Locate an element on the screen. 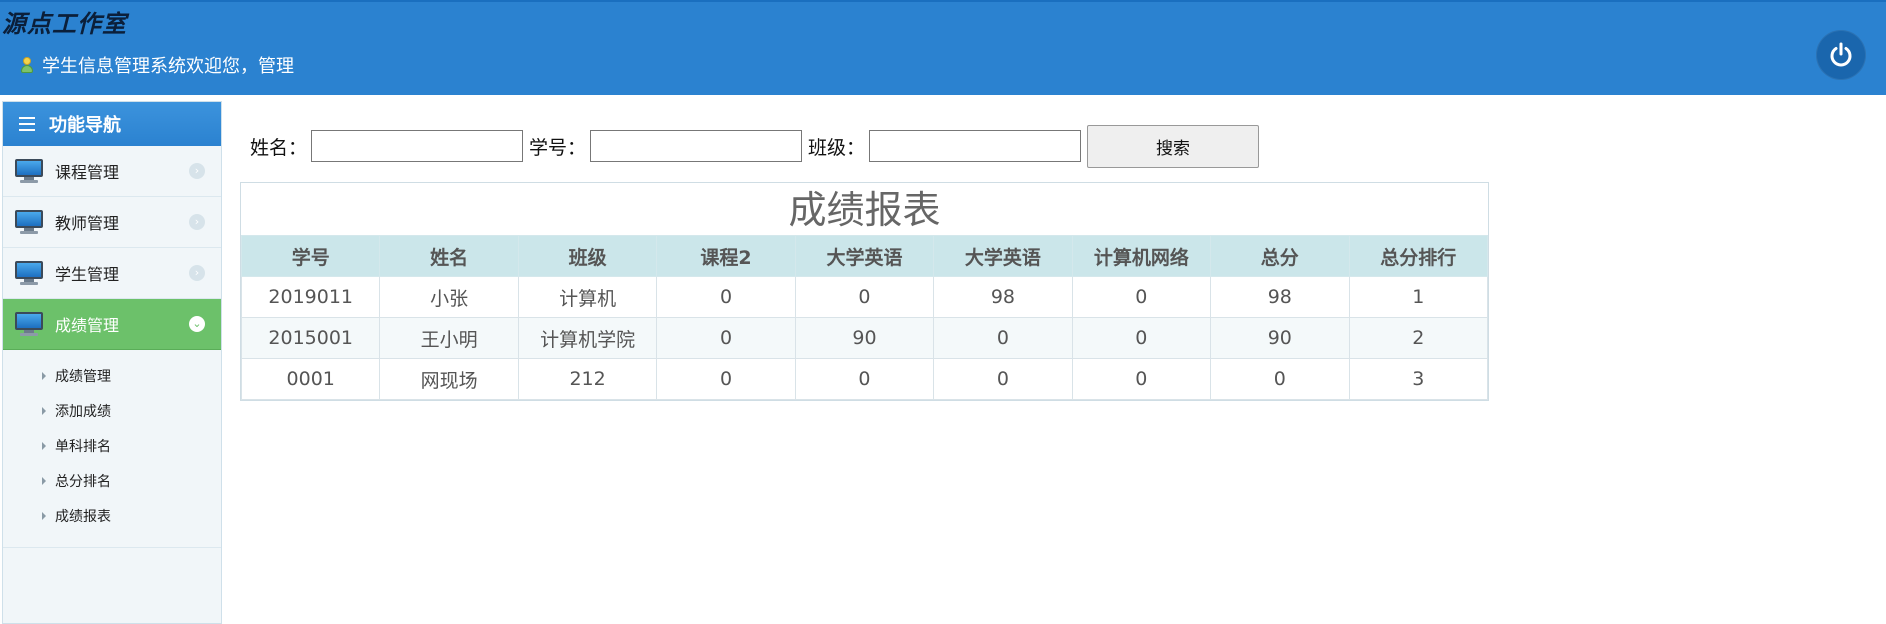  column-header: 计算机网络 is located at coordinates (1141, 256).